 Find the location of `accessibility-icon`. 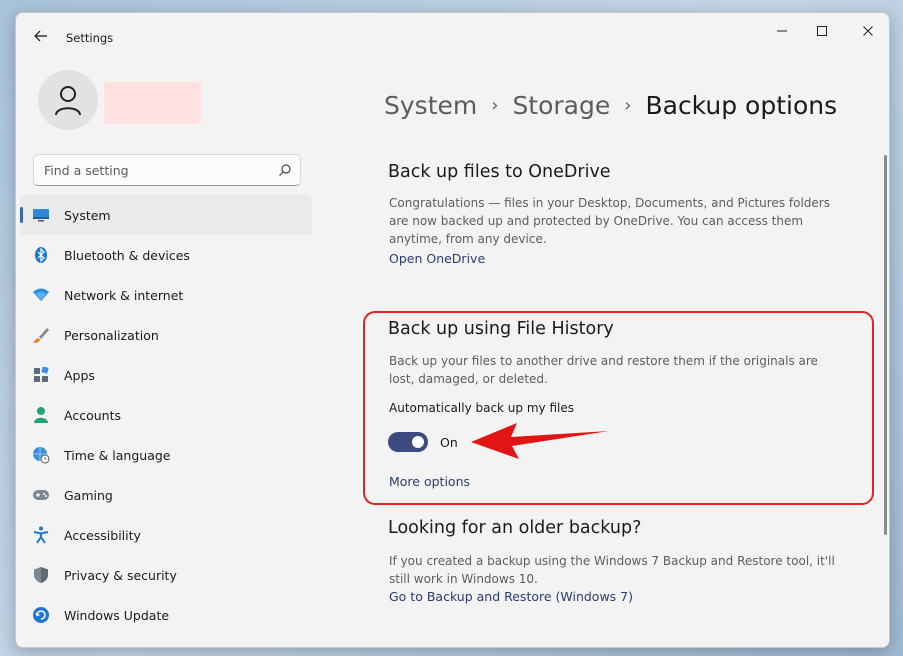

accessibility-icon is located at coordinates (41, 535).